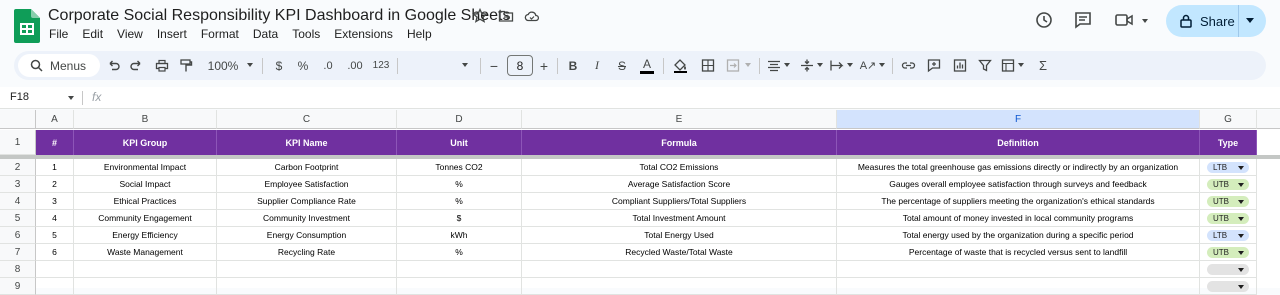 This screenshot has height=295, width=1280. What do you see at coordinates (1216, 21) in the screenshot?
I see `share-button: Share` at bounding box center [1216, 21].